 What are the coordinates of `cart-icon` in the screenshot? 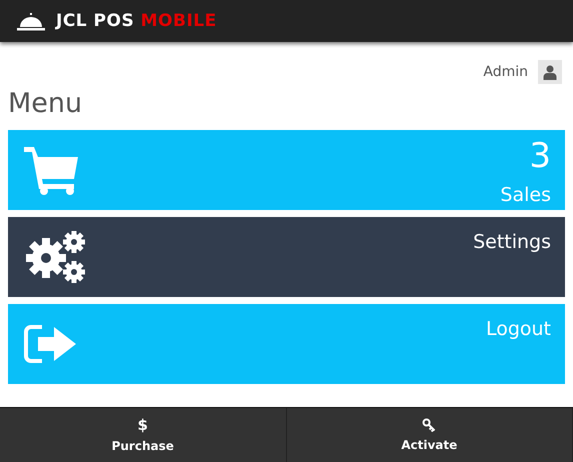 It's located at (52, 170).